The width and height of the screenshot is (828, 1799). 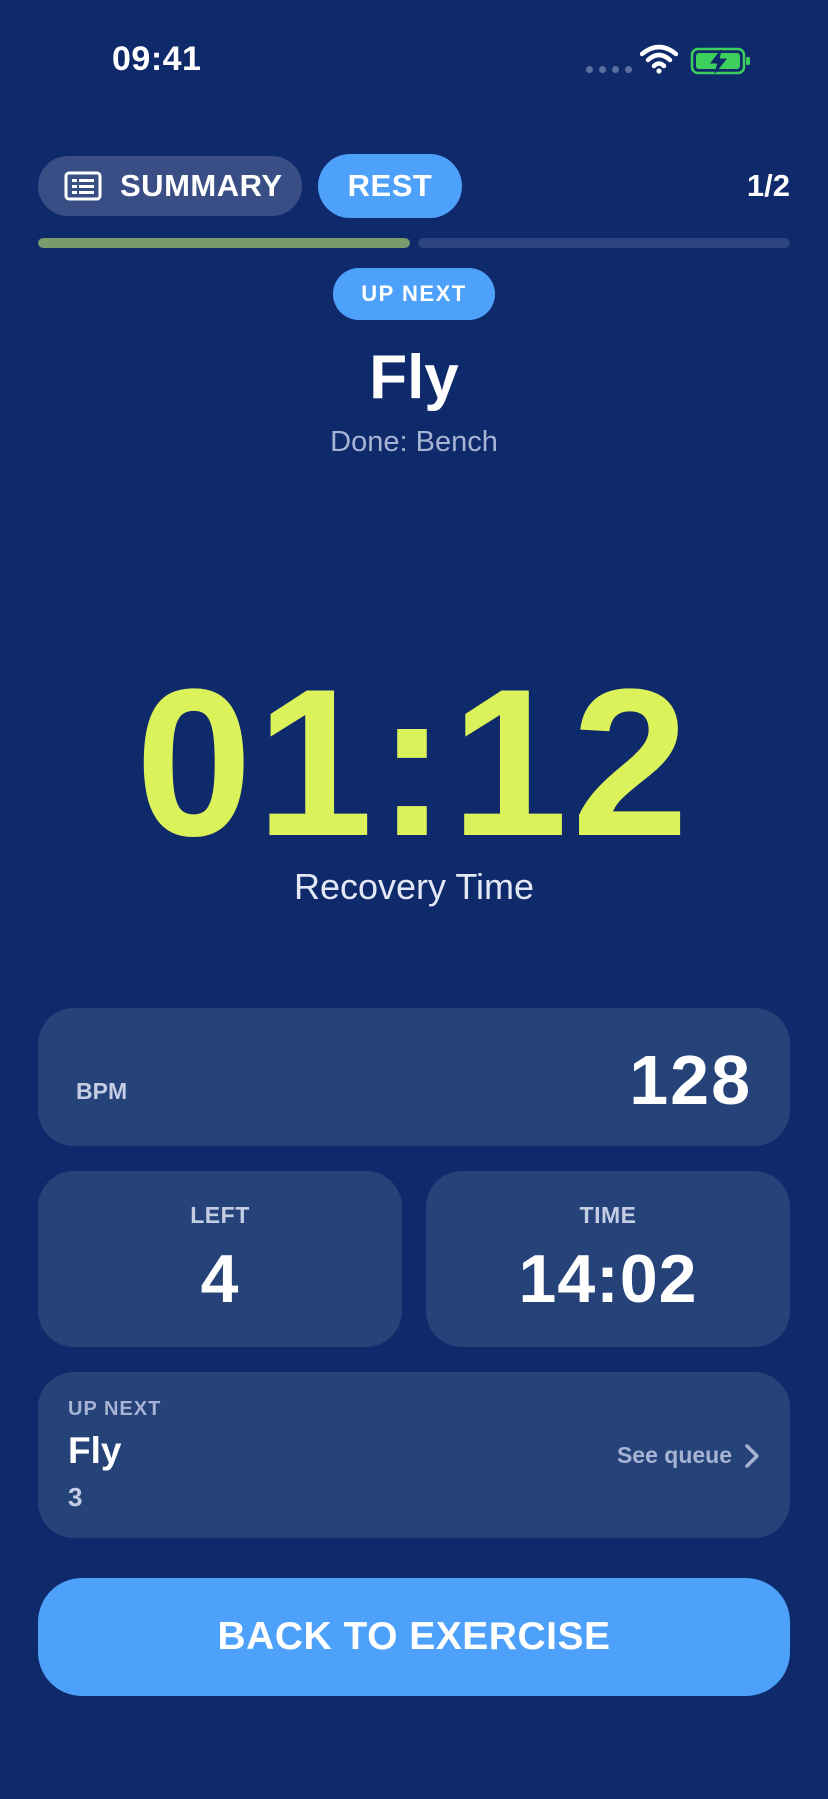 What do you see at coordinates (768, 185) in the screenshot?
I see `page-counter: 1/2` at bounding box center [768, 185].